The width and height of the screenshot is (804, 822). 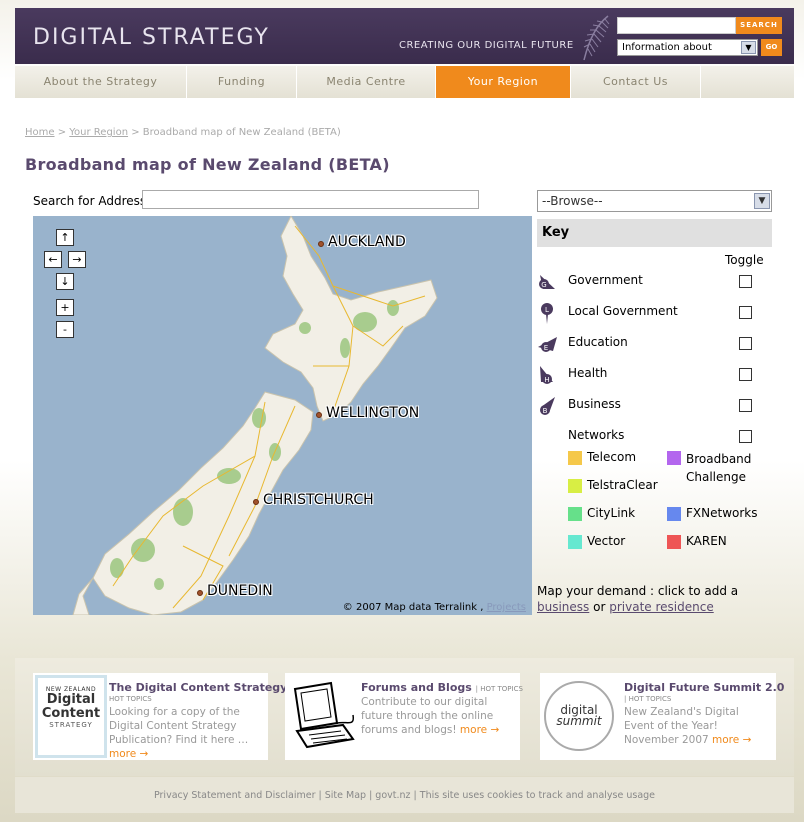 What do you see at coordinates (654, 345) in the screenshot?
I see `key-row-education: E Education` at bounding box center [654, 345].